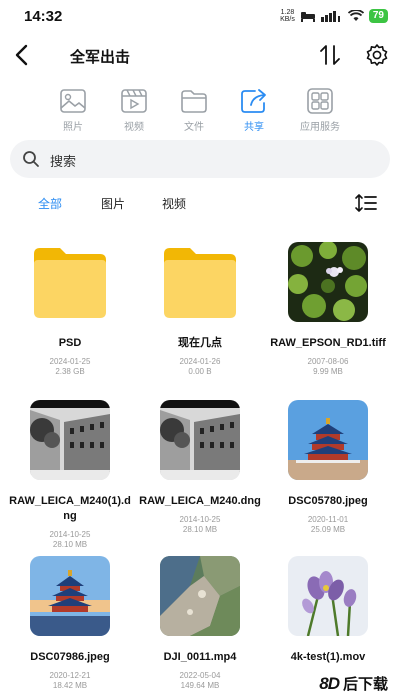 This screenshot has height=700, width=400. I want to click on file-item-dji-video: DJI_0011.mp4 2022-05-04 149.64 MB, so click(200, 623).